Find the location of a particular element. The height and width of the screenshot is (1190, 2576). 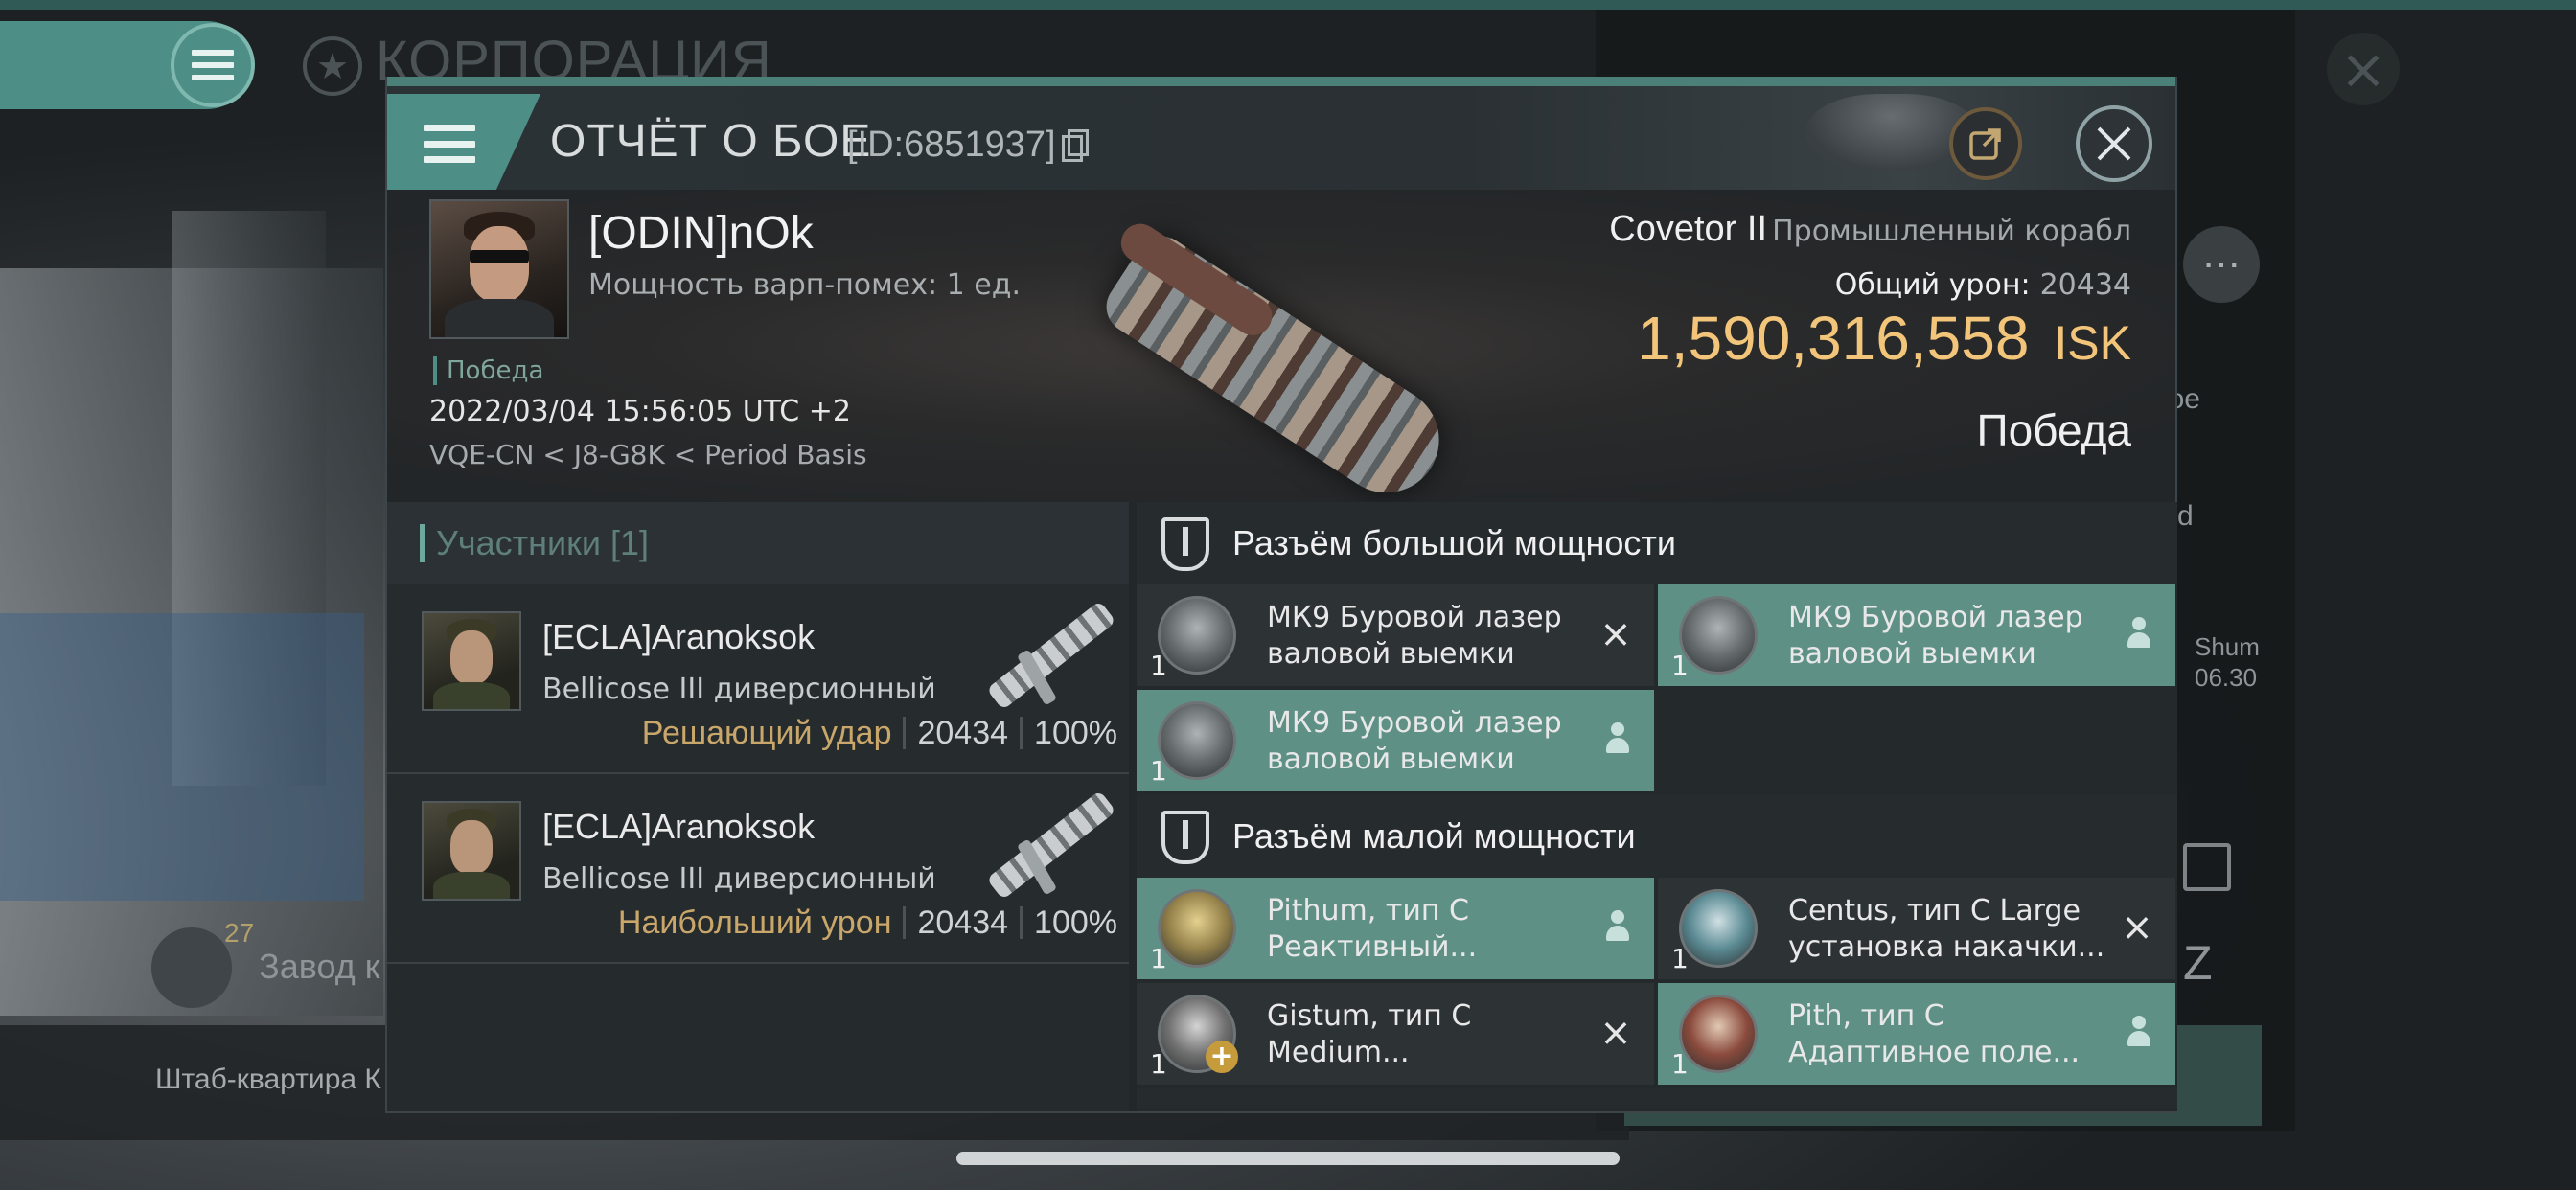

dialog-menu-button is located at coordinates (463, 144).